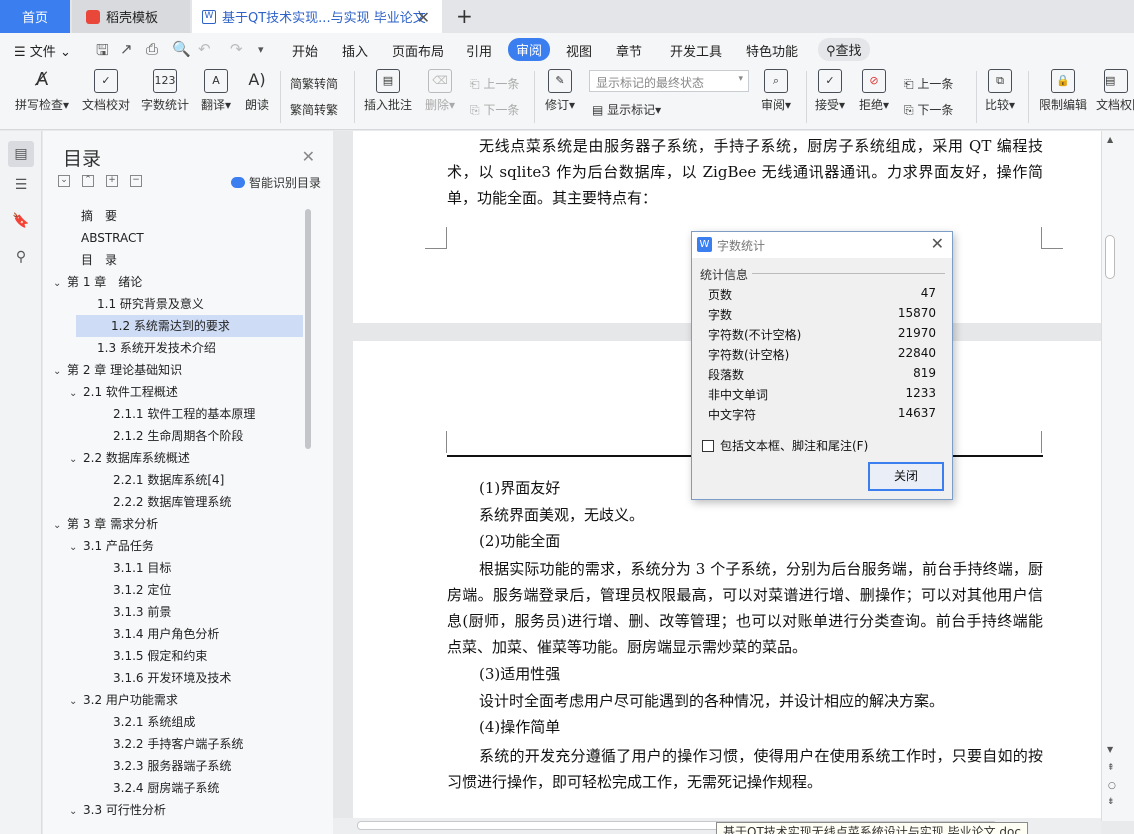 The height and width of the screenshot is (834, 1134). I want to click on toc-item: 3.2.4 厨房端子系统, so click(174, 788).